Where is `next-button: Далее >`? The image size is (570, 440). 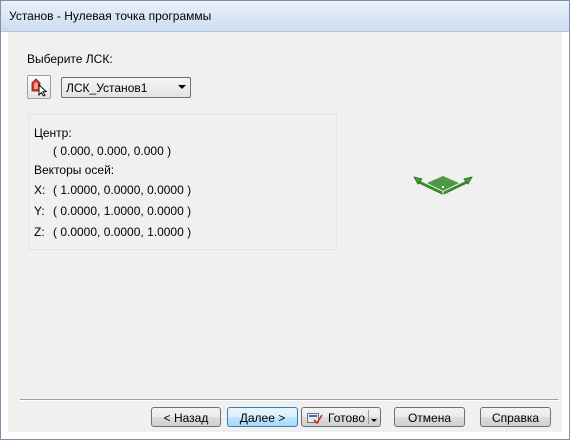
next-button: Далее > is located at coordinates (262, 417).